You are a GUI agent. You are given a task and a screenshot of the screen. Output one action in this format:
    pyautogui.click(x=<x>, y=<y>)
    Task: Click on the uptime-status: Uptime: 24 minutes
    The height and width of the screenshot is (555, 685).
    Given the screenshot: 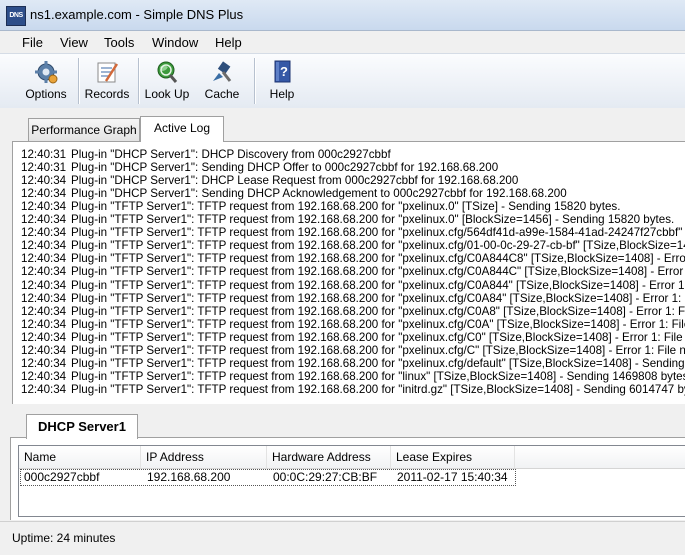 What is the action you would take?
    pyautogui.click(x=64, y=538)
    